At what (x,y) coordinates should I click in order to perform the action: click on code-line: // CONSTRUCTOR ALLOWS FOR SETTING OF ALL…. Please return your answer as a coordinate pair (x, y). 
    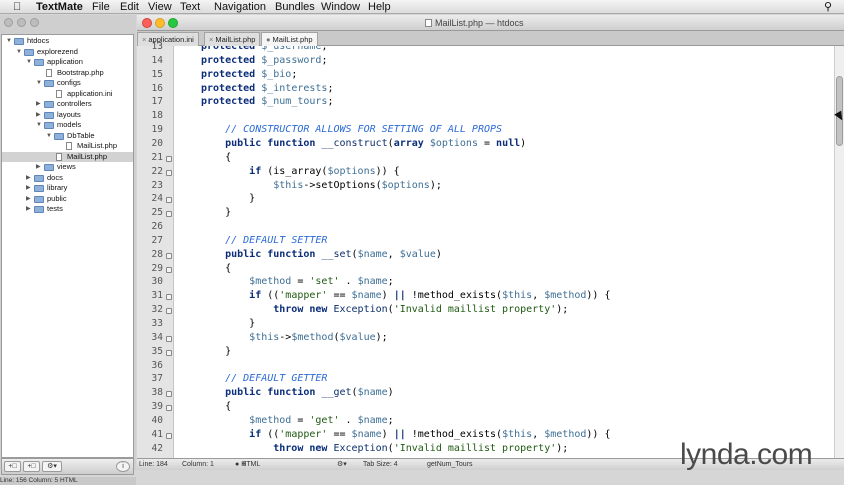
    Looking at the image, I should click on (364, 130).